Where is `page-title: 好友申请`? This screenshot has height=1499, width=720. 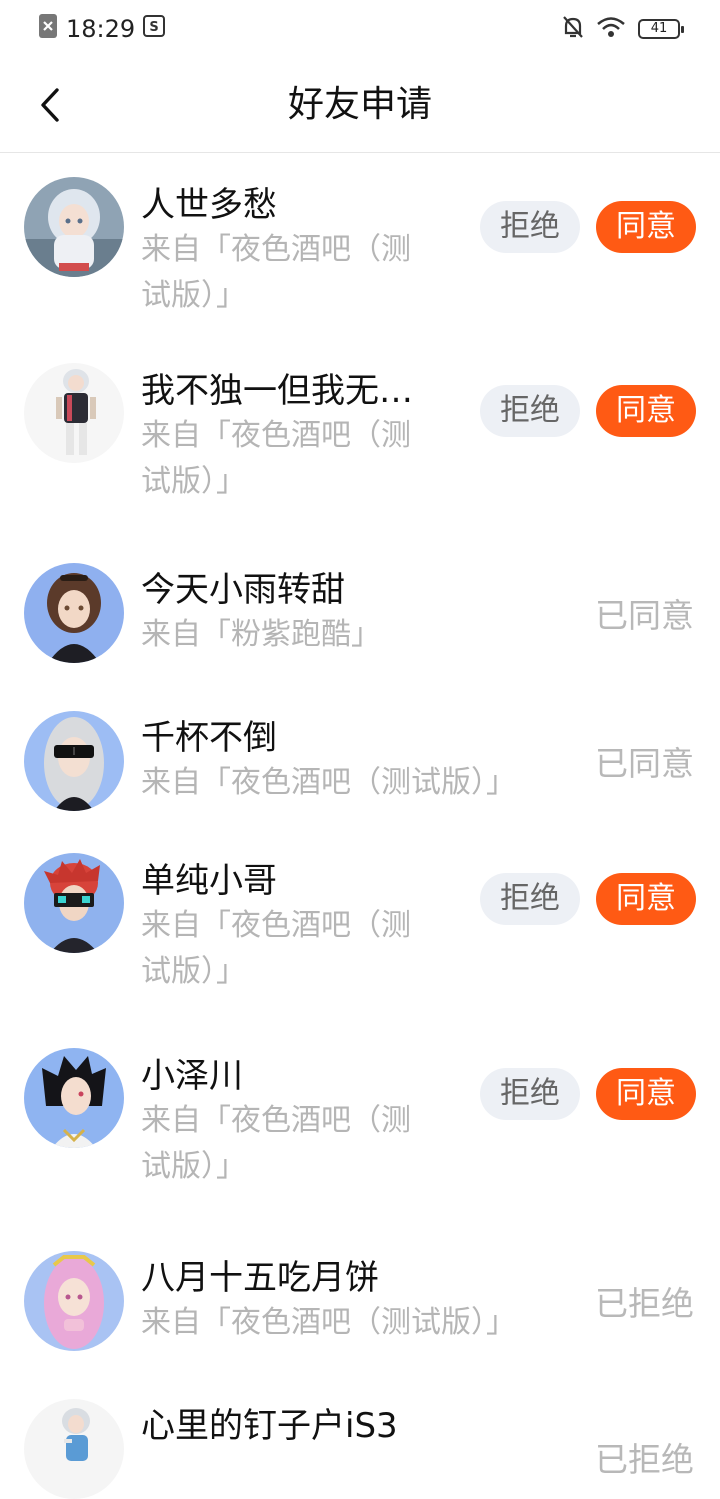
page-title: 好友申请 is located at coordinates (359, 104).